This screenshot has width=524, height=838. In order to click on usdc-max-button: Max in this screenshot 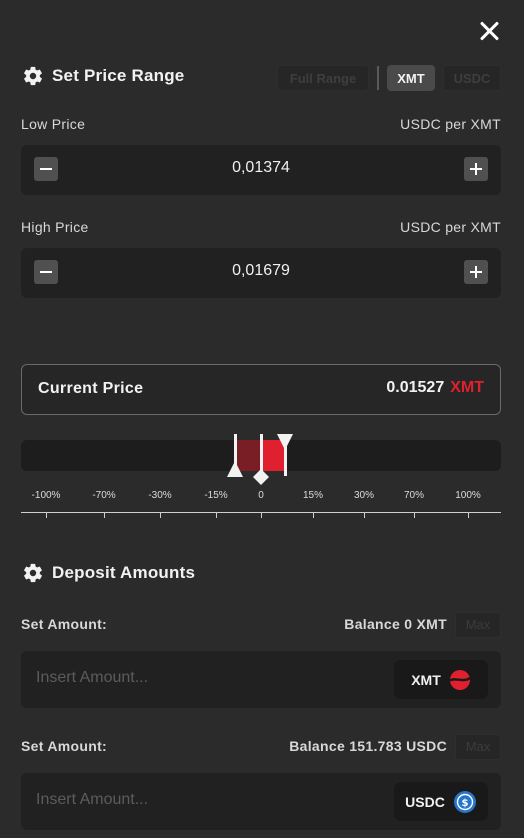, I will do `click(478, 747)`.